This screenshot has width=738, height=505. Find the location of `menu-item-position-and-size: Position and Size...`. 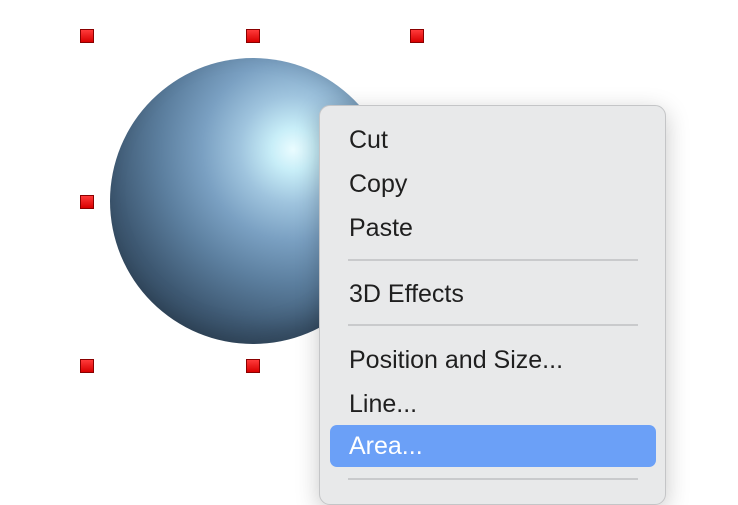

menu-item-position-and-size: Position and Size... is located at coordinates (493, 360).